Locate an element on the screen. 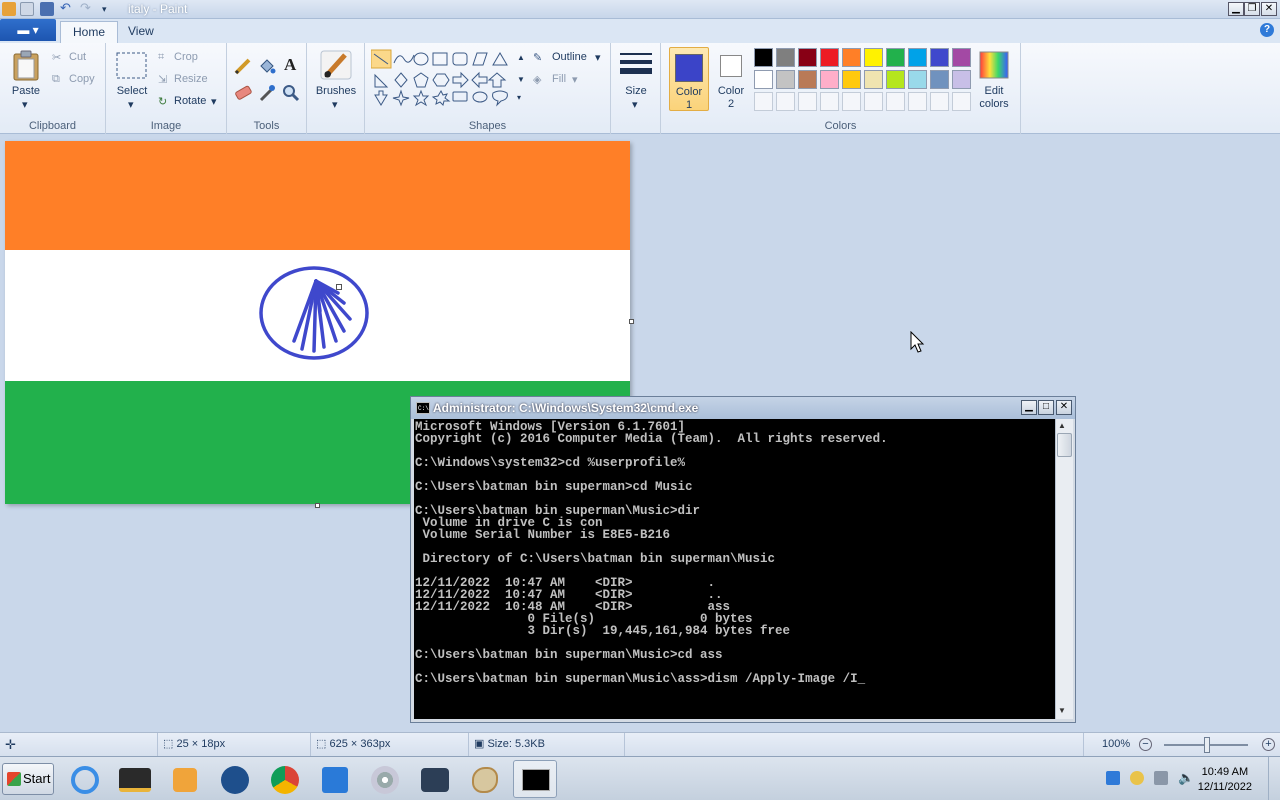 This screenshot has width=1280, height=800. taskbar-dvd-maker is located at coordinates (385, 779).